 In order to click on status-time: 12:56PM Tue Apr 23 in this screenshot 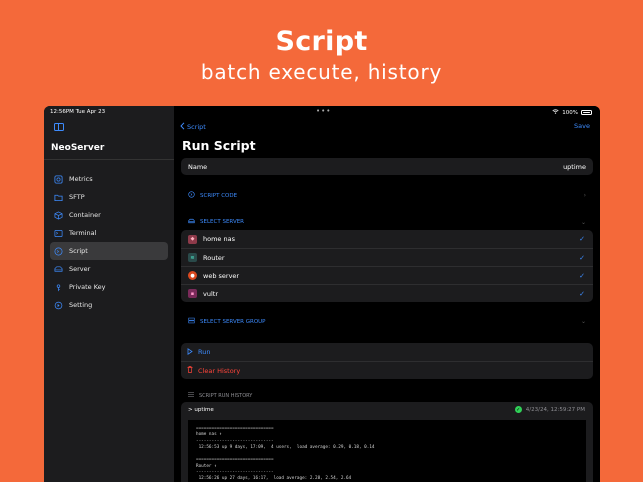, I will do `click(78, 112)`.